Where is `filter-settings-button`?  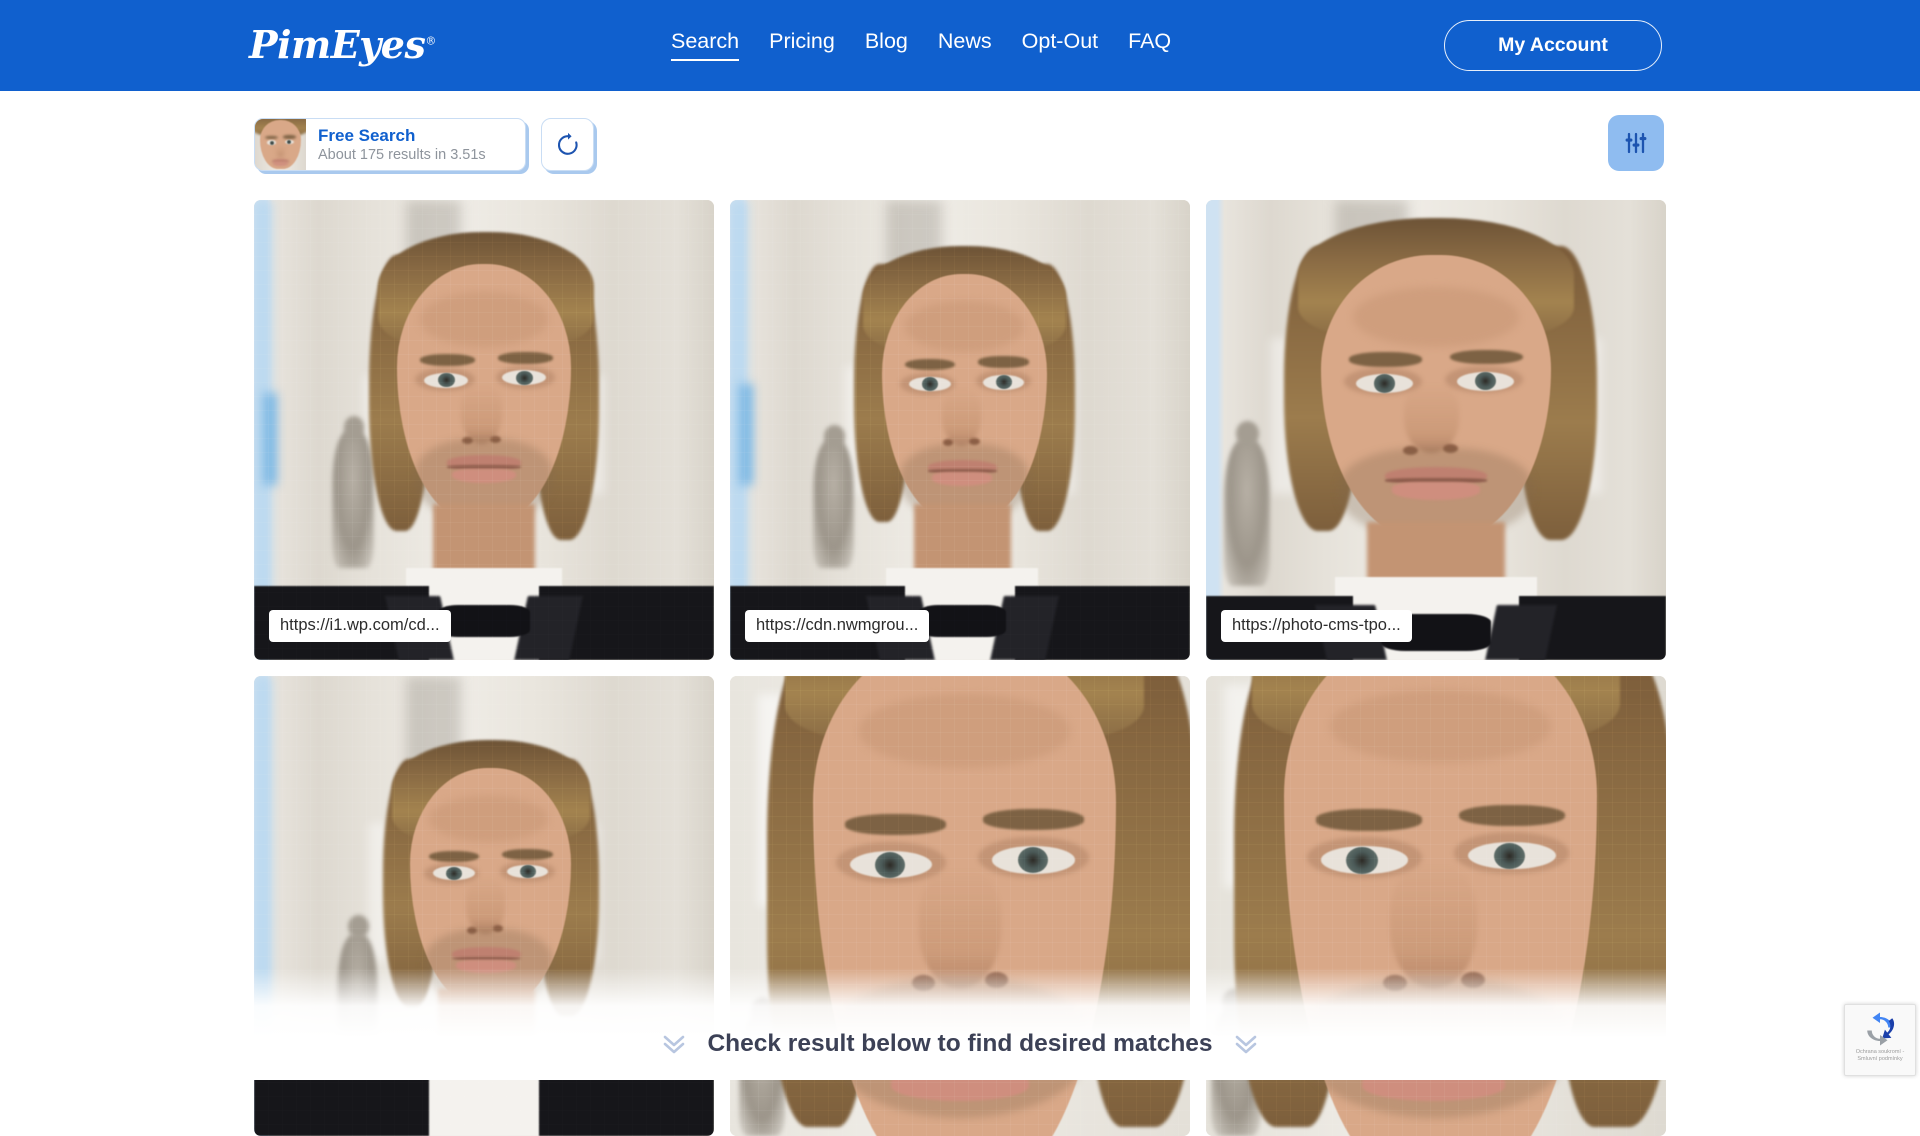 filter-settings-button is located at coordinates (1636, 143).